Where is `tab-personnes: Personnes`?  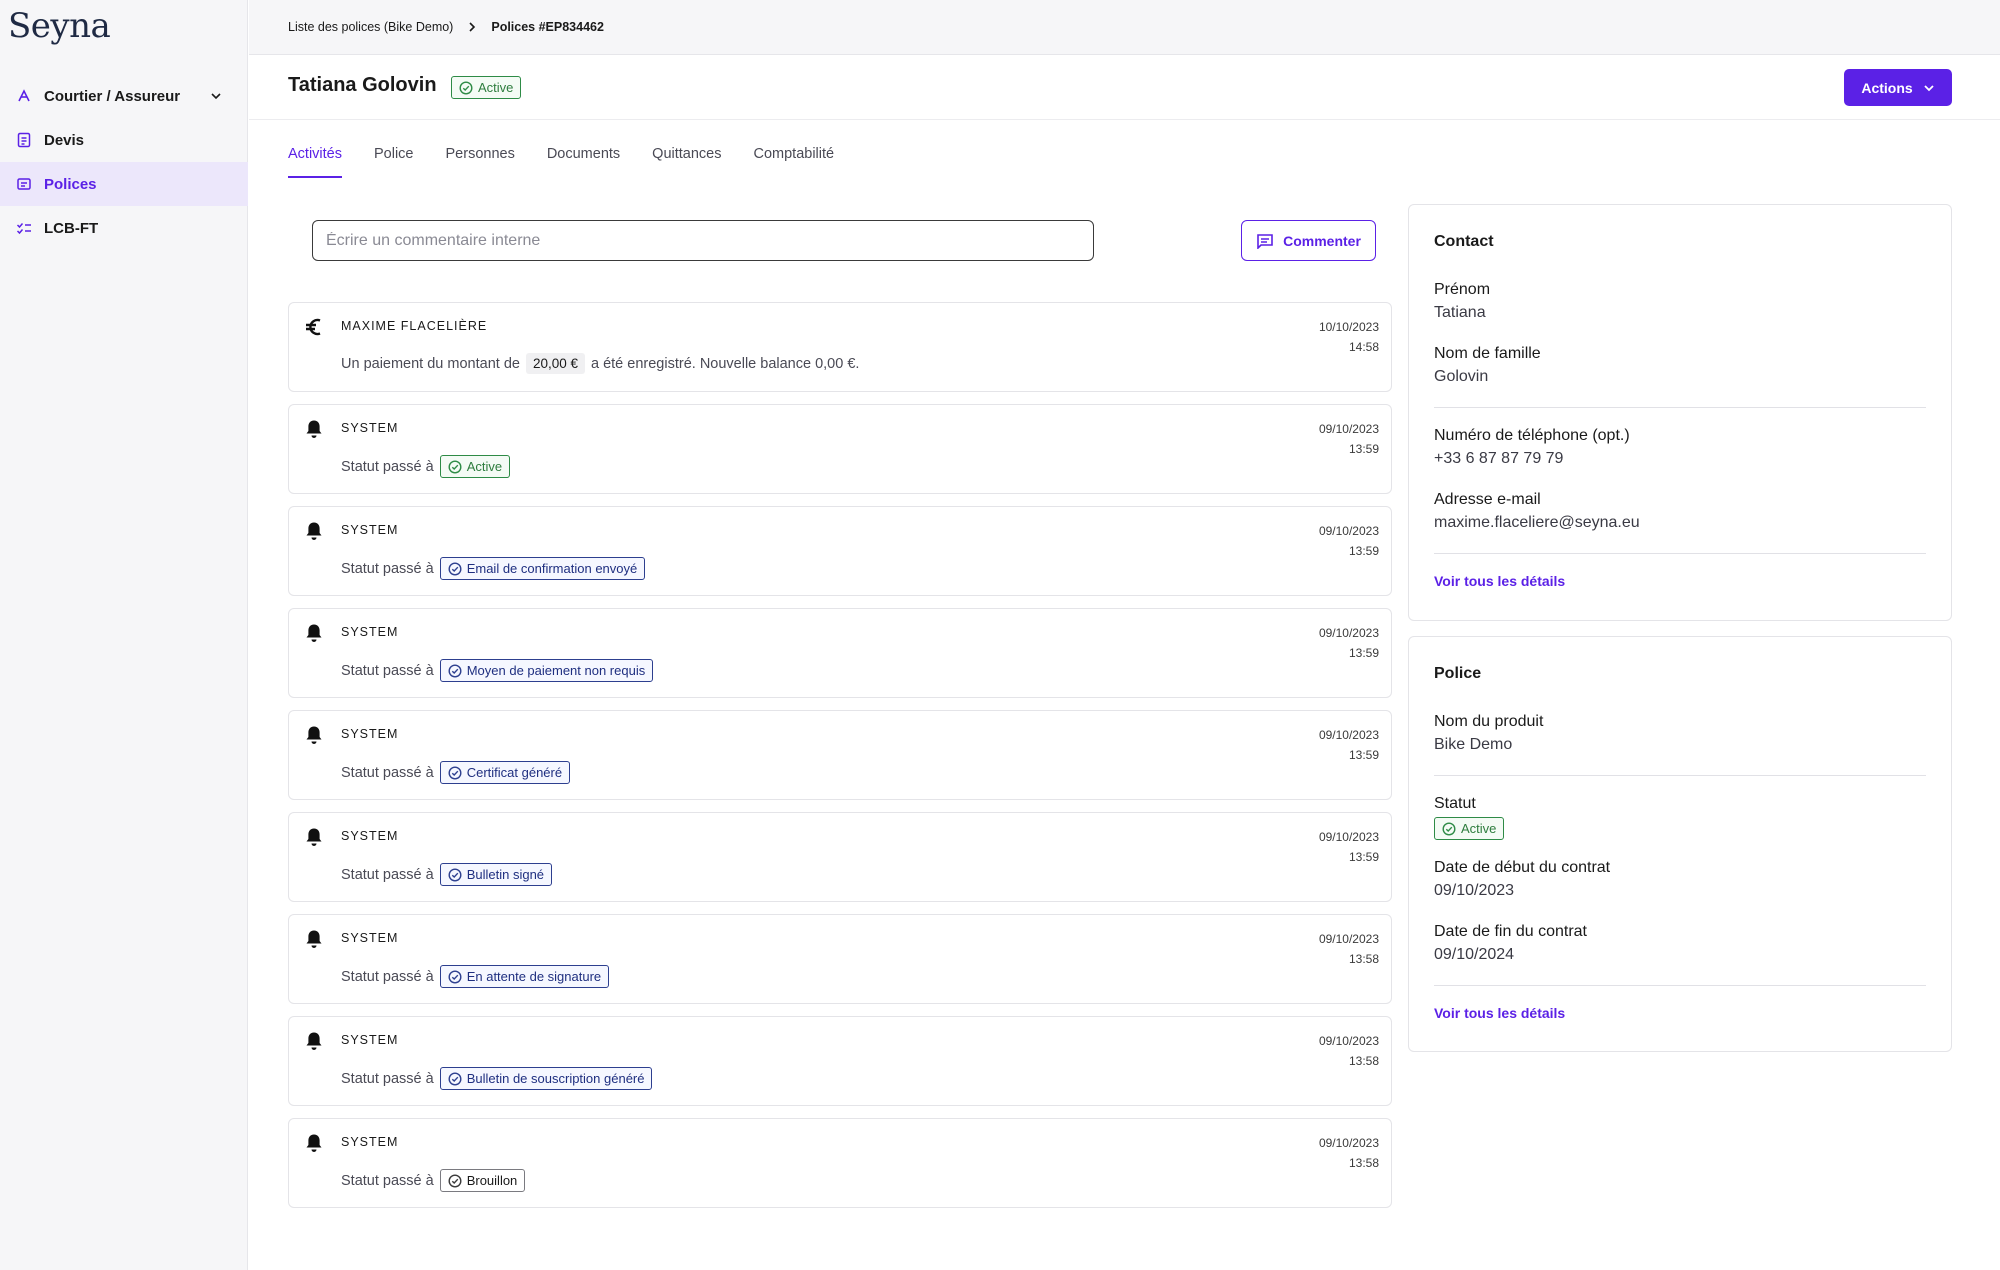
tab-personnes: Personnes is located at coordinates (480, 162).